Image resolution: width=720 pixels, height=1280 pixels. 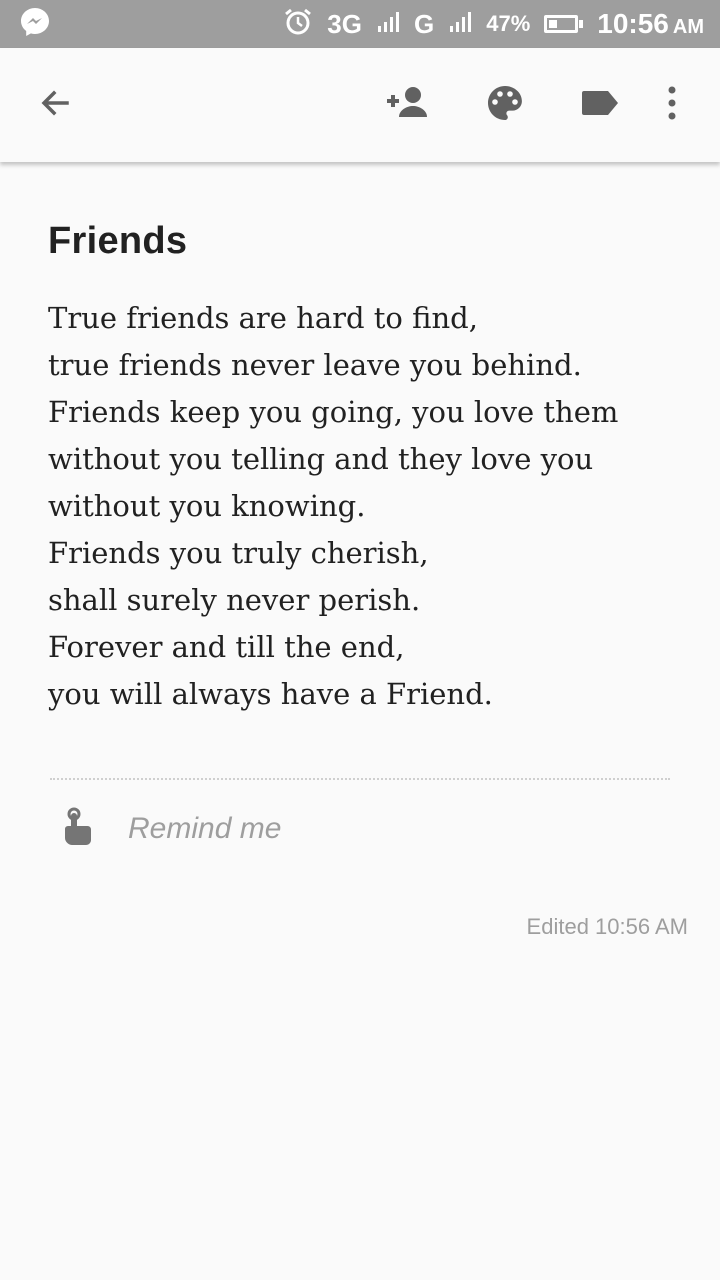 What do you see at coordinates (344, 23) in the screenshot?
I see `network-3g: 3G` at bounding box center [344, 23].